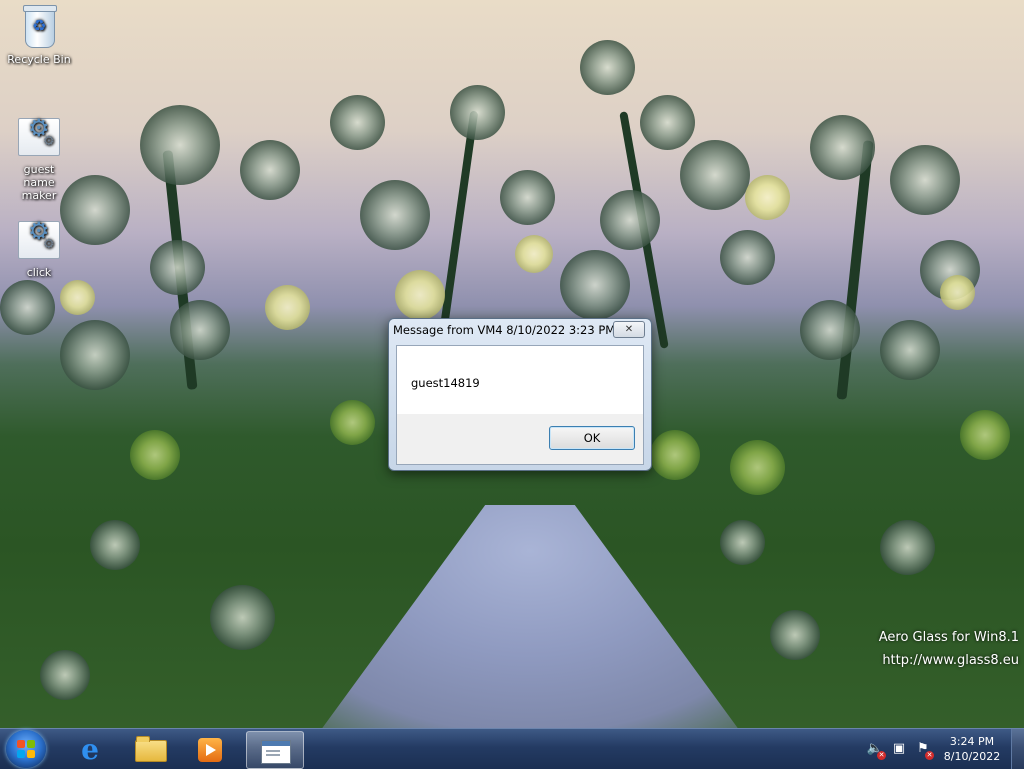 Image resolution: width=1024 pixels, height=769 pixels. What do you see at coordinates (39, 182) in the screenshot?
I see `desktop-icon-label: guest name maker` at bounding box center [39, 182].